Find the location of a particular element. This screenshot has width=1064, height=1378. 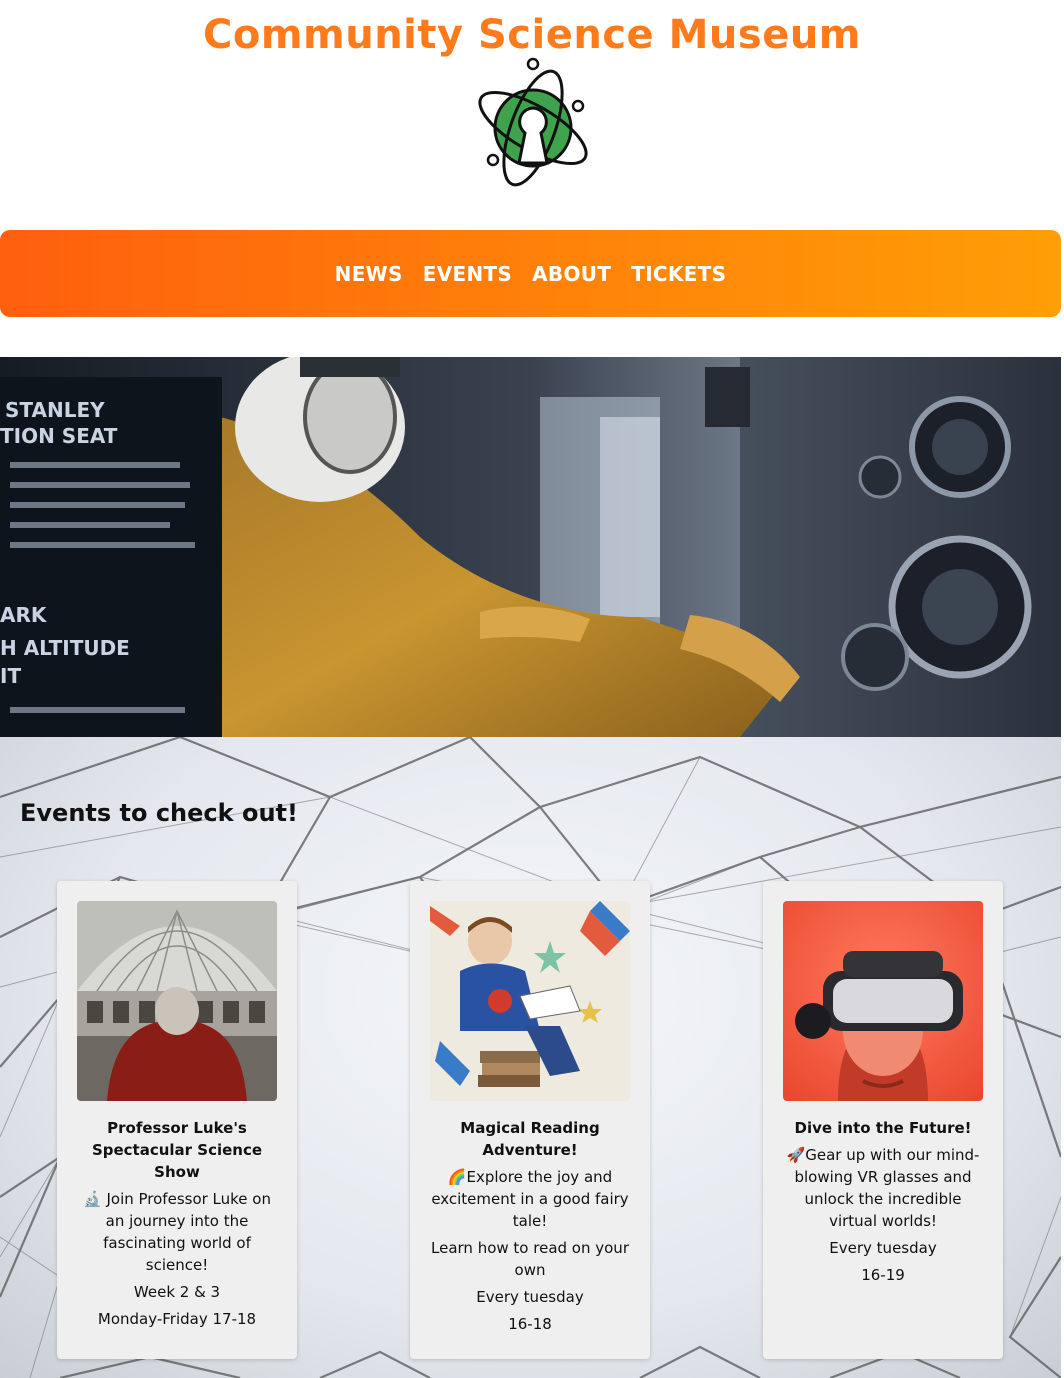

hero-placard-line-4: H ALTITUDE is located at coordinates (65, 648).